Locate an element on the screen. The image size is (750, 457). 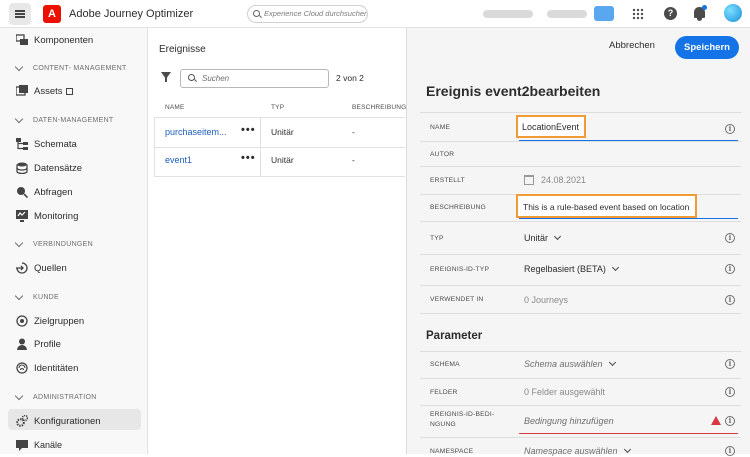
field-label-namespace: NAMESPACE is located at coordinates (452, 451).